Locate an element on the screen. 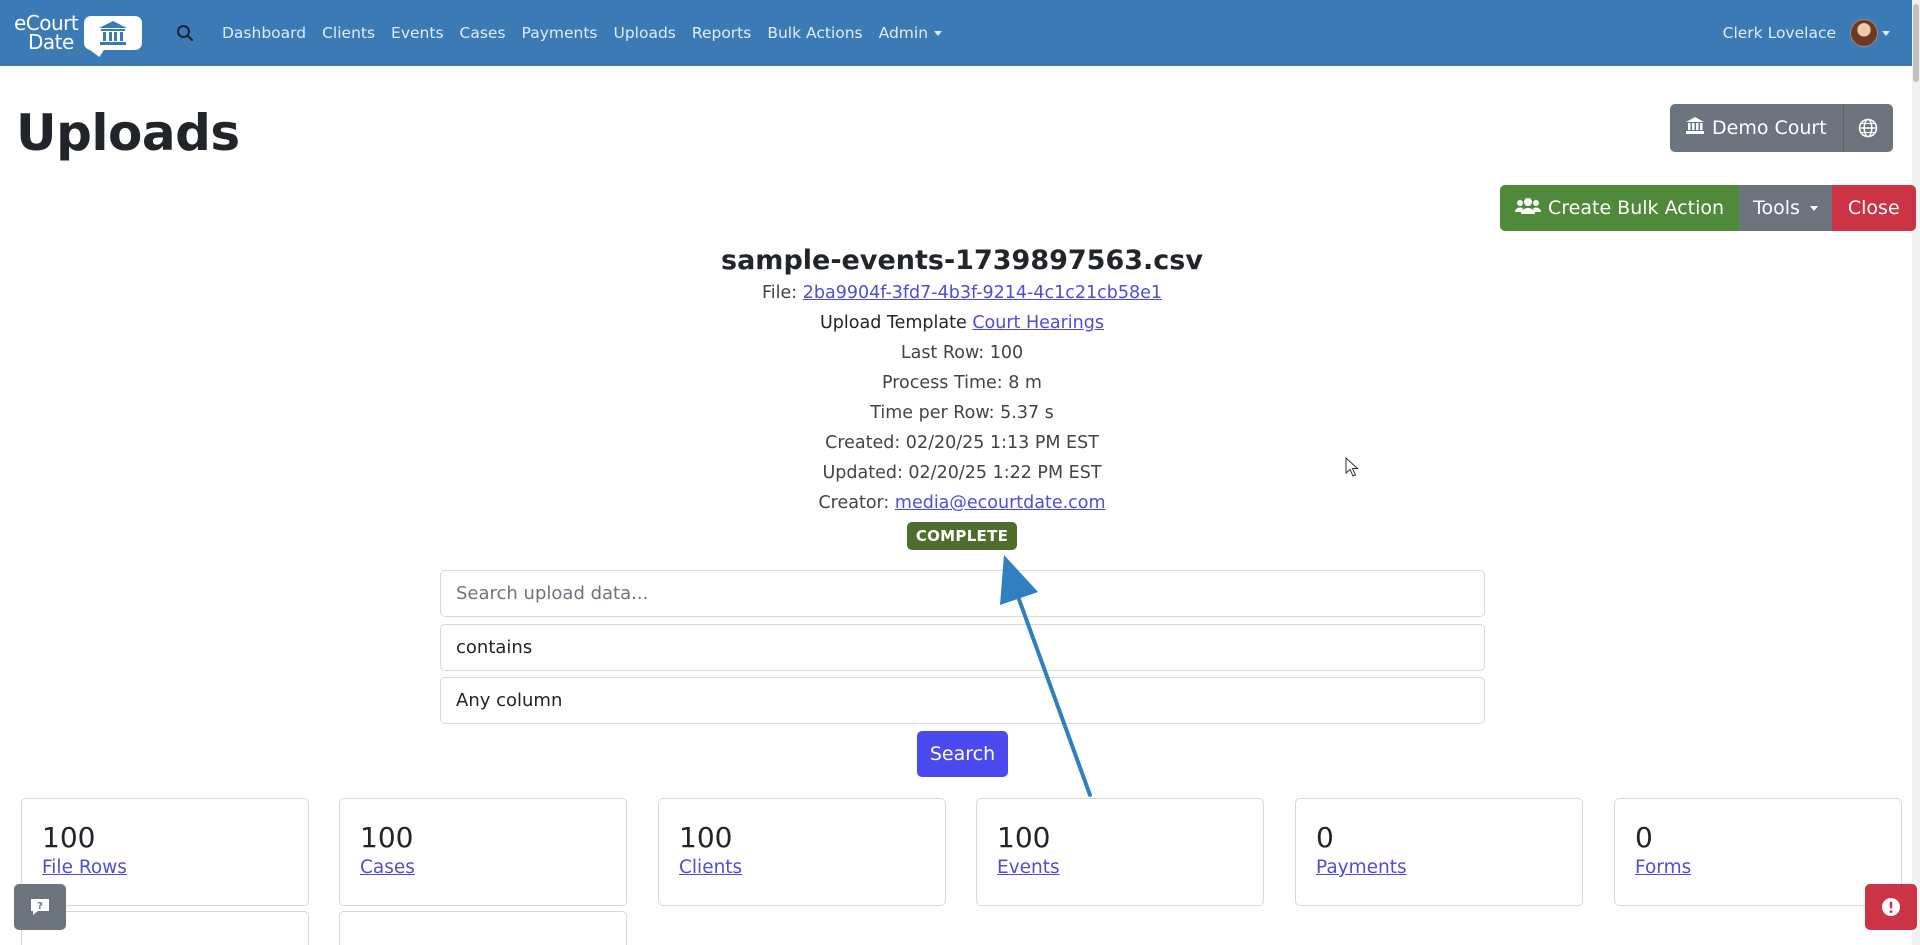 This screenshot has width=1920, height=945. scrollbar-thumb is located at coordinates (1916, 43).